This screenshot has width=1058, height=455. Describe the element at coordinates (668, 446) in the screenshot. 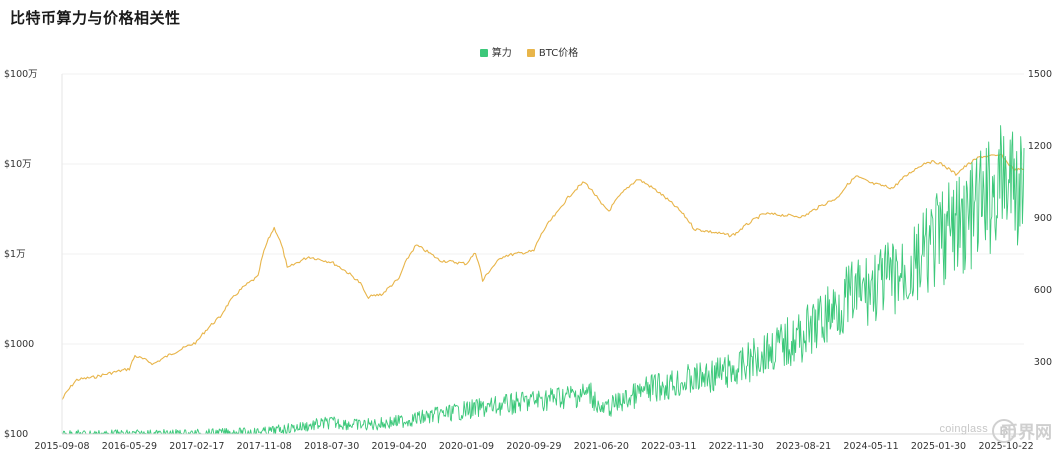

I see `x-axis-tick-label: 2022-03-11` at that location.